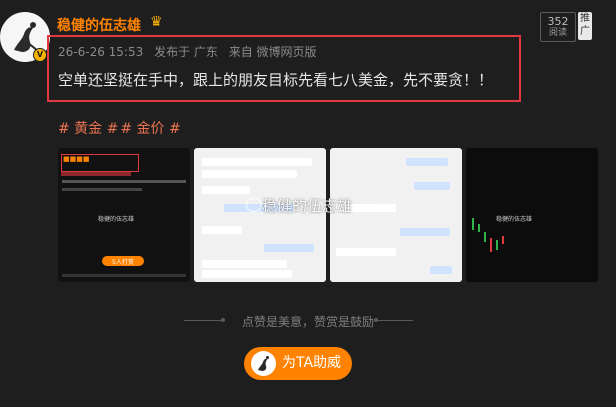  What do you see at coordinates (312, 363) in the screenshot?
I see `reward-button-label: 为TA助威` at bounding box center [312, 363].